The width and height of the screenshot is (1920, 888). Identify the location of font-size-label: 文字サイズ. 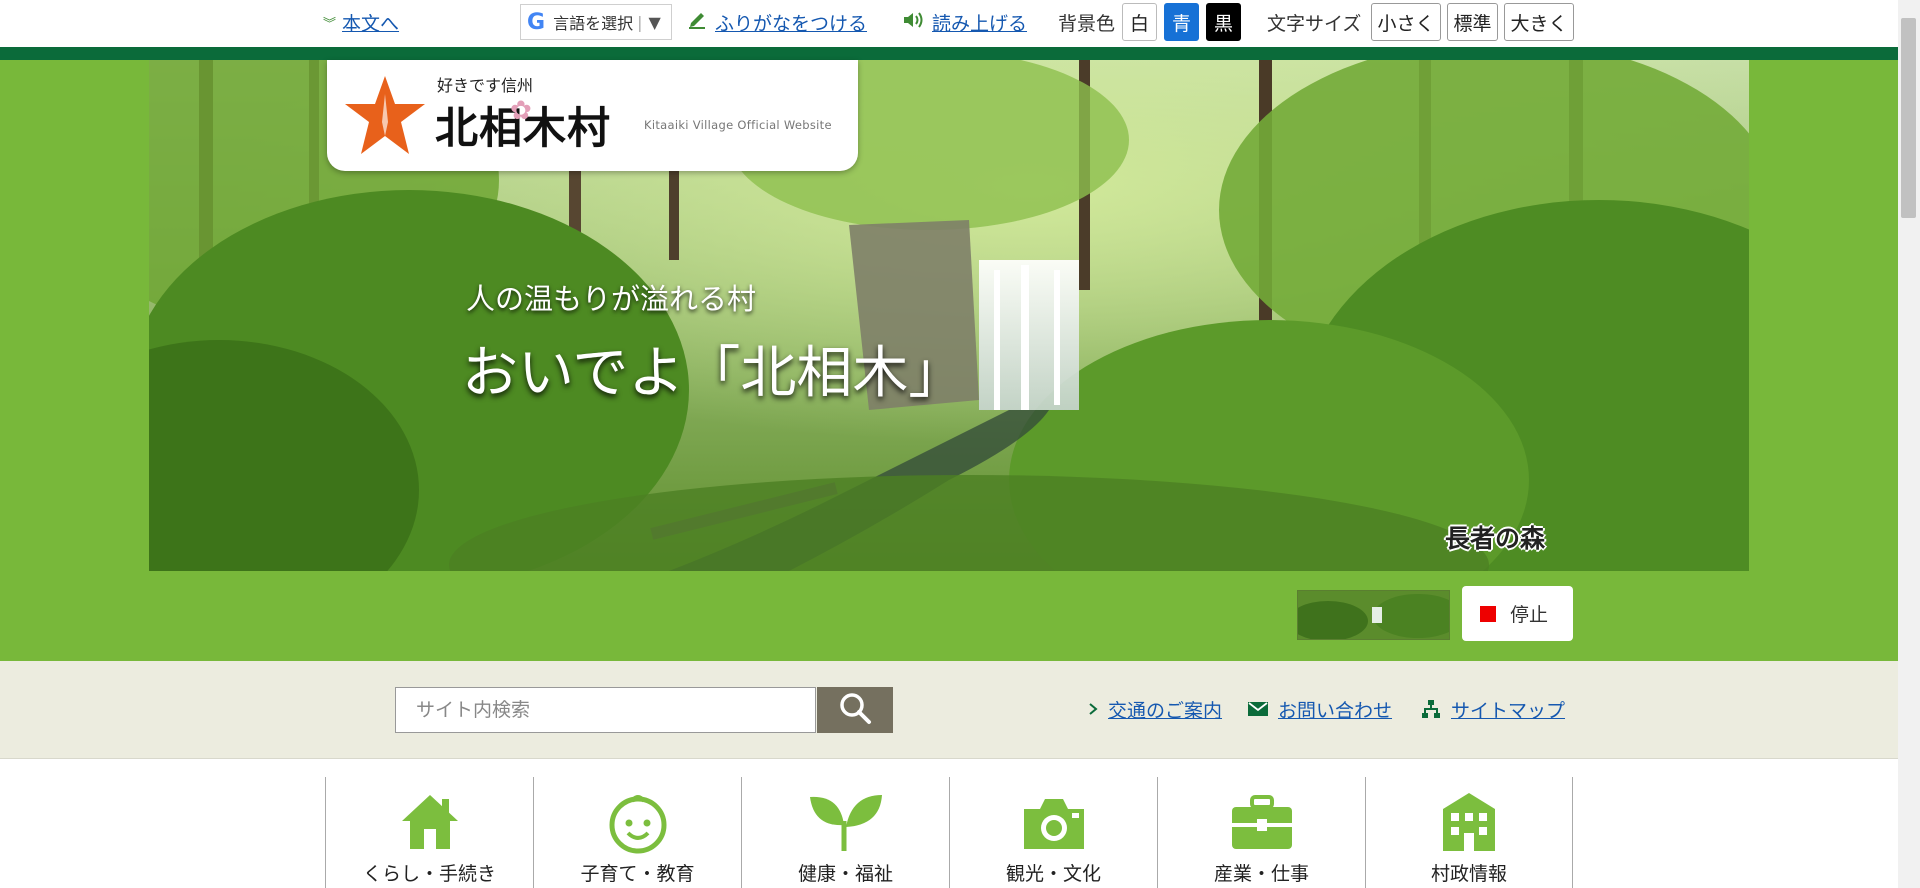
(1314, 23).